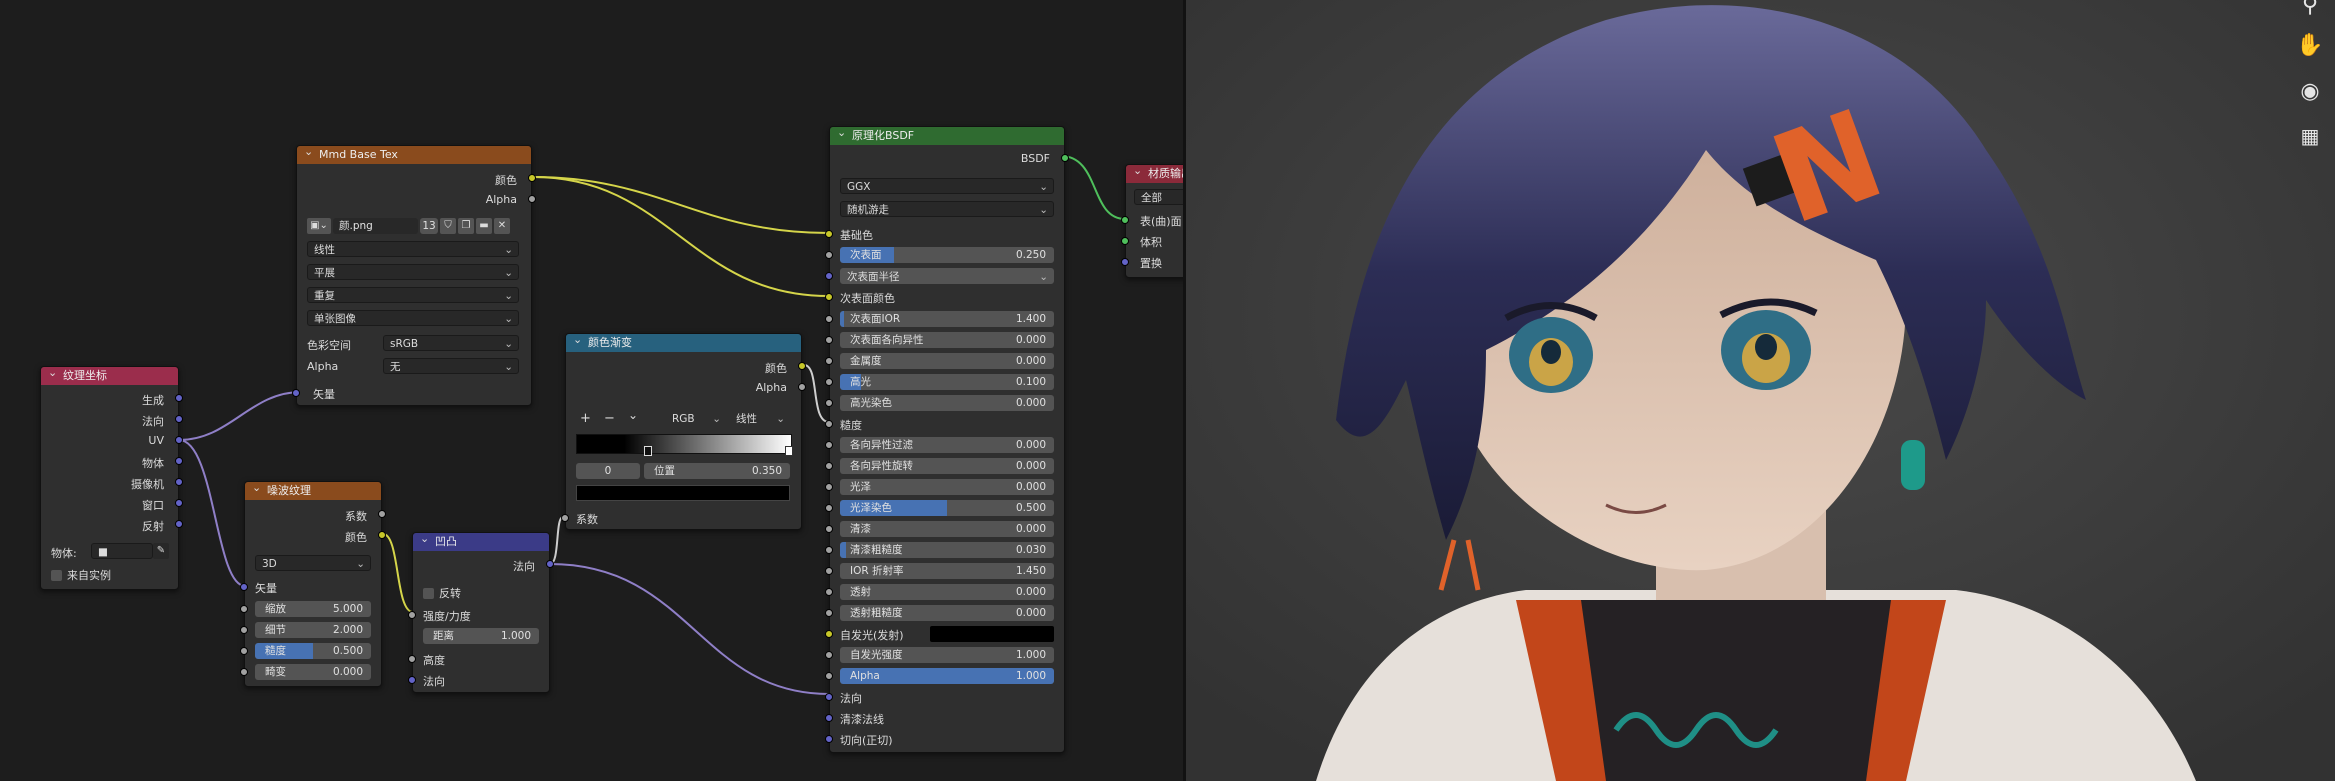 This screenshot has width=2335, height=781. I want to click on input-fac-socket, so click(565, 518).